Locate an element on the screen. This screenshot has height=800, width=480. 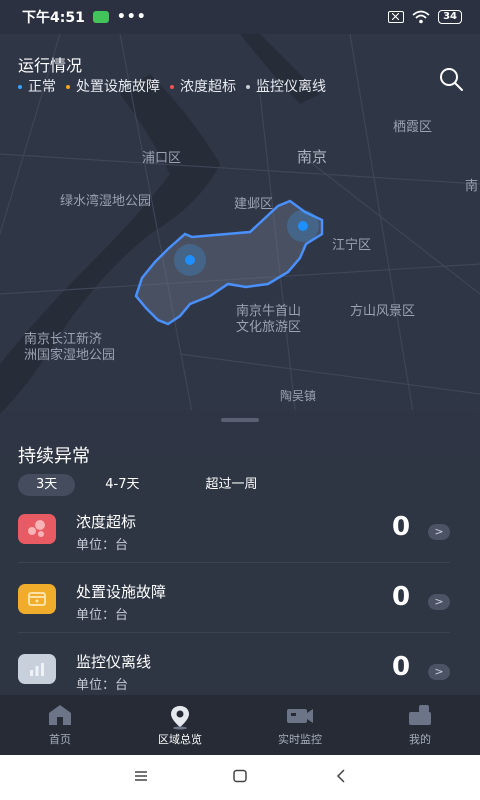
nav-label: 首页 is located at coordinates (60, 739).